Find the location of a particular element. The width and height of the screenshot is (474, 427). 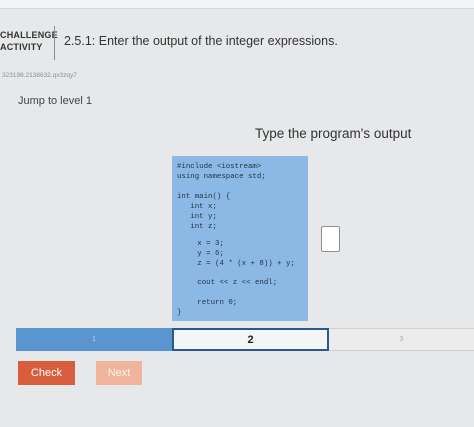

code-line: int y; is located at coordinates (197, 217).